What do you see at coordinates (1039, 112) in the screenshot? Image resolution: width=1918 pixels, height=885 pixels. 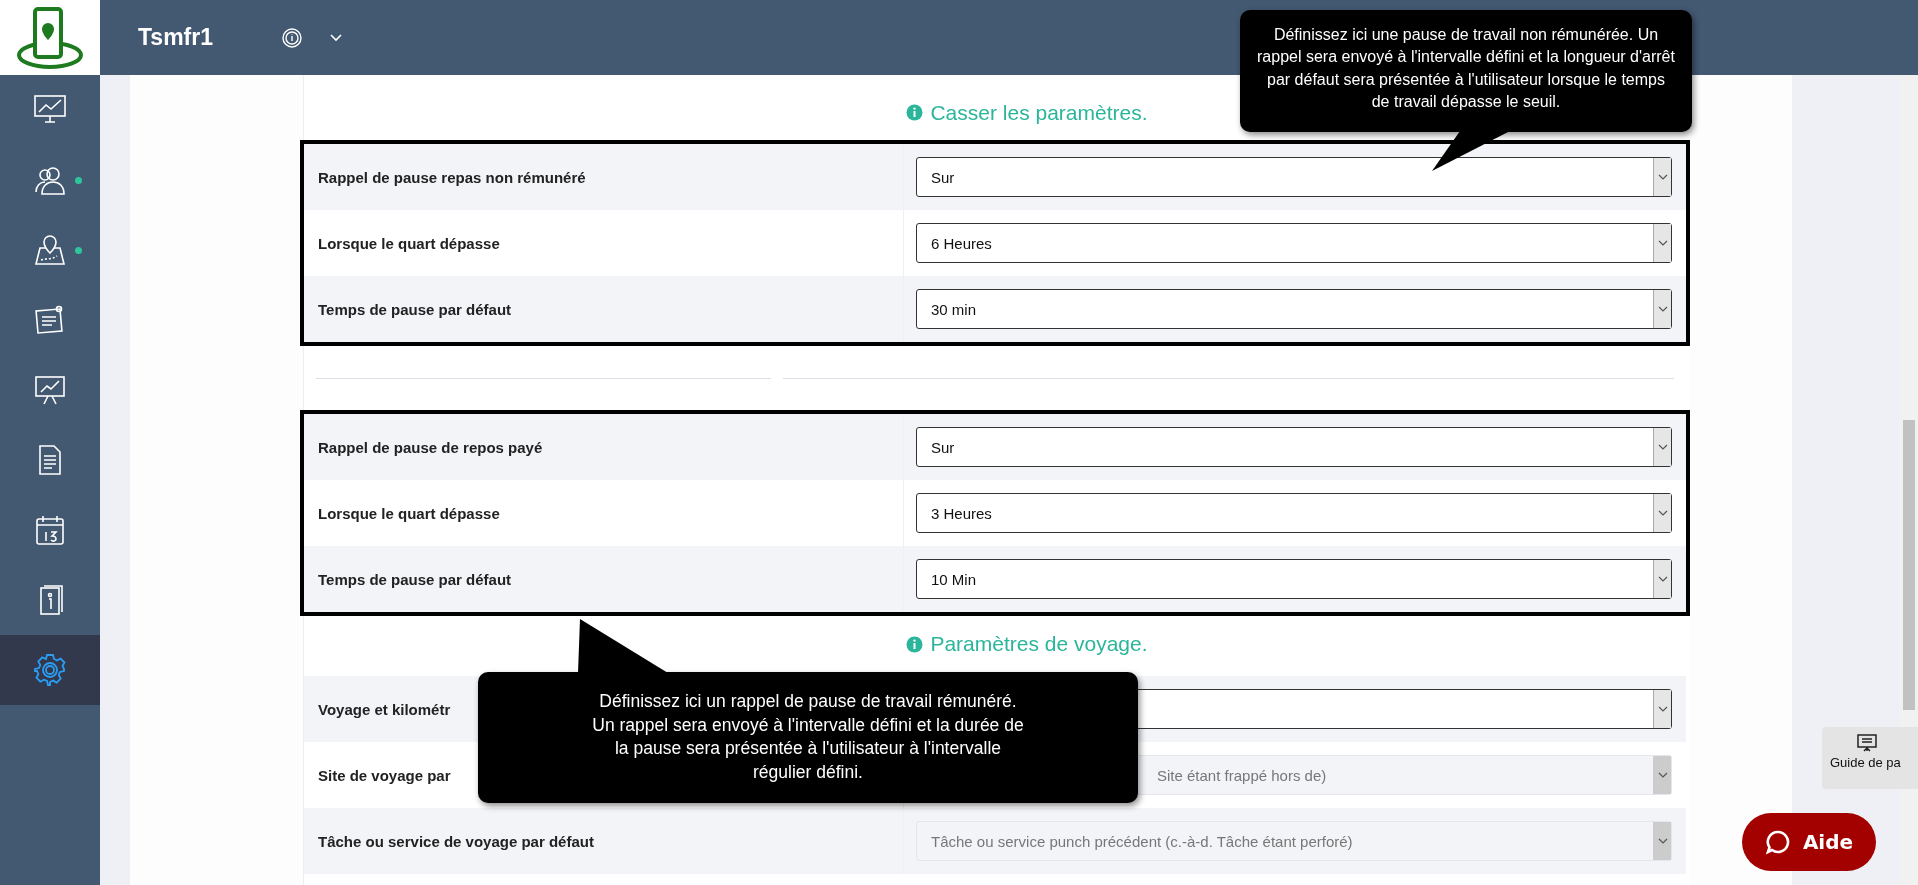 I see `section-heading: Casser les paramètres.` at bounding box center [1039, 112].